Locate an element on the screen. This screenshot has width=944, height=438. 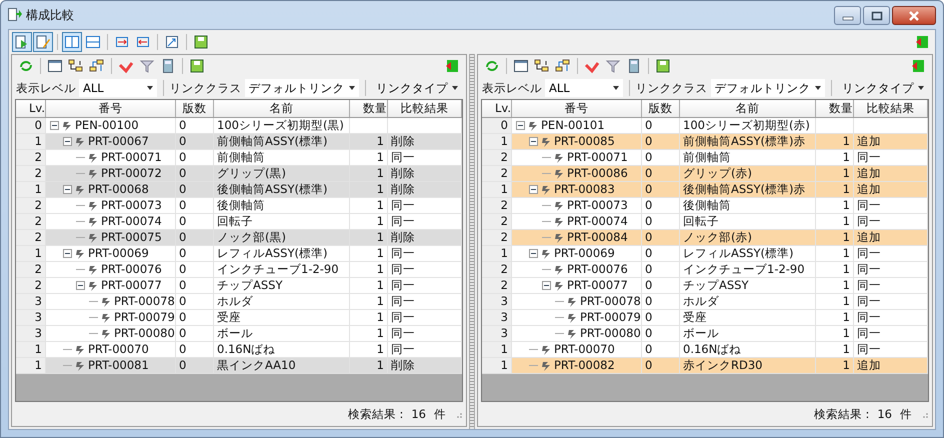
table-row: 2 PRT-00072 0 グリップ(黒) 1 削除 is located at coordinates (239, 174).